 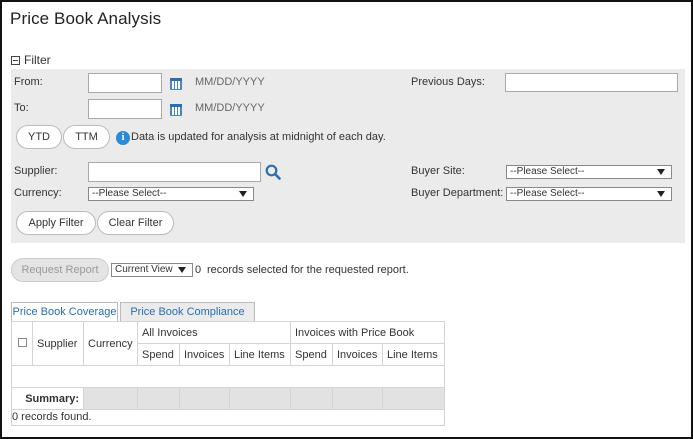 I want to click on buyer-site-label: Buyer Site:, so click(x=438, y=171).